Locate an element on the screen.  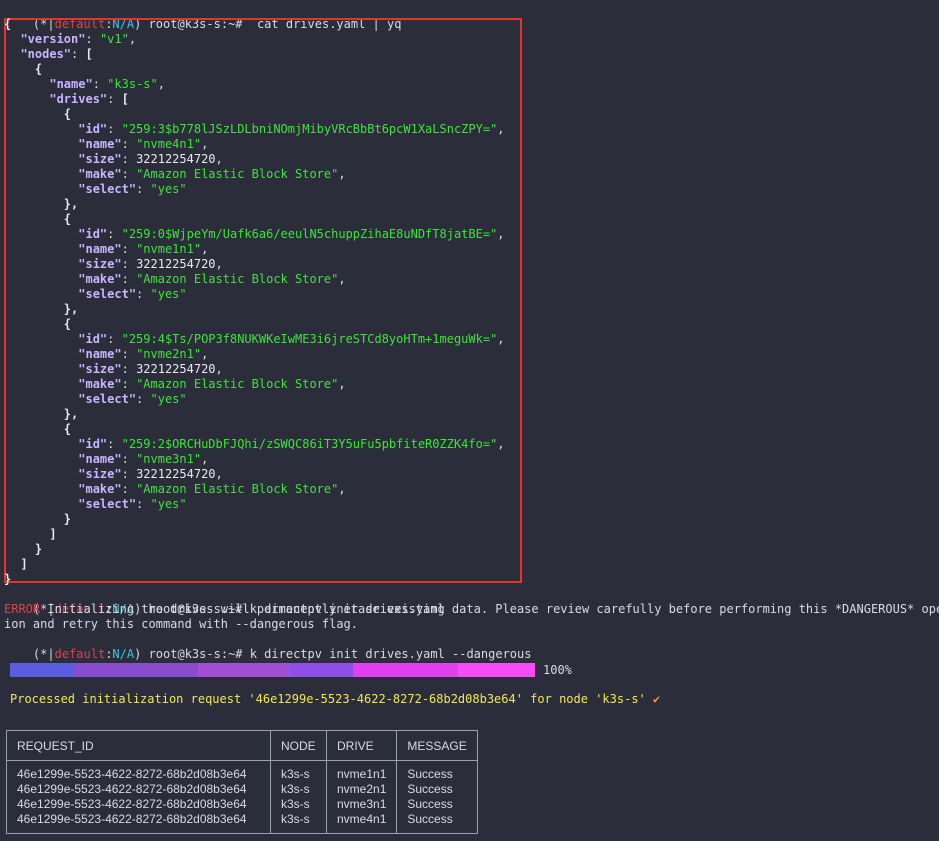
error-label: ERROR is located at coordinates (22, 609).